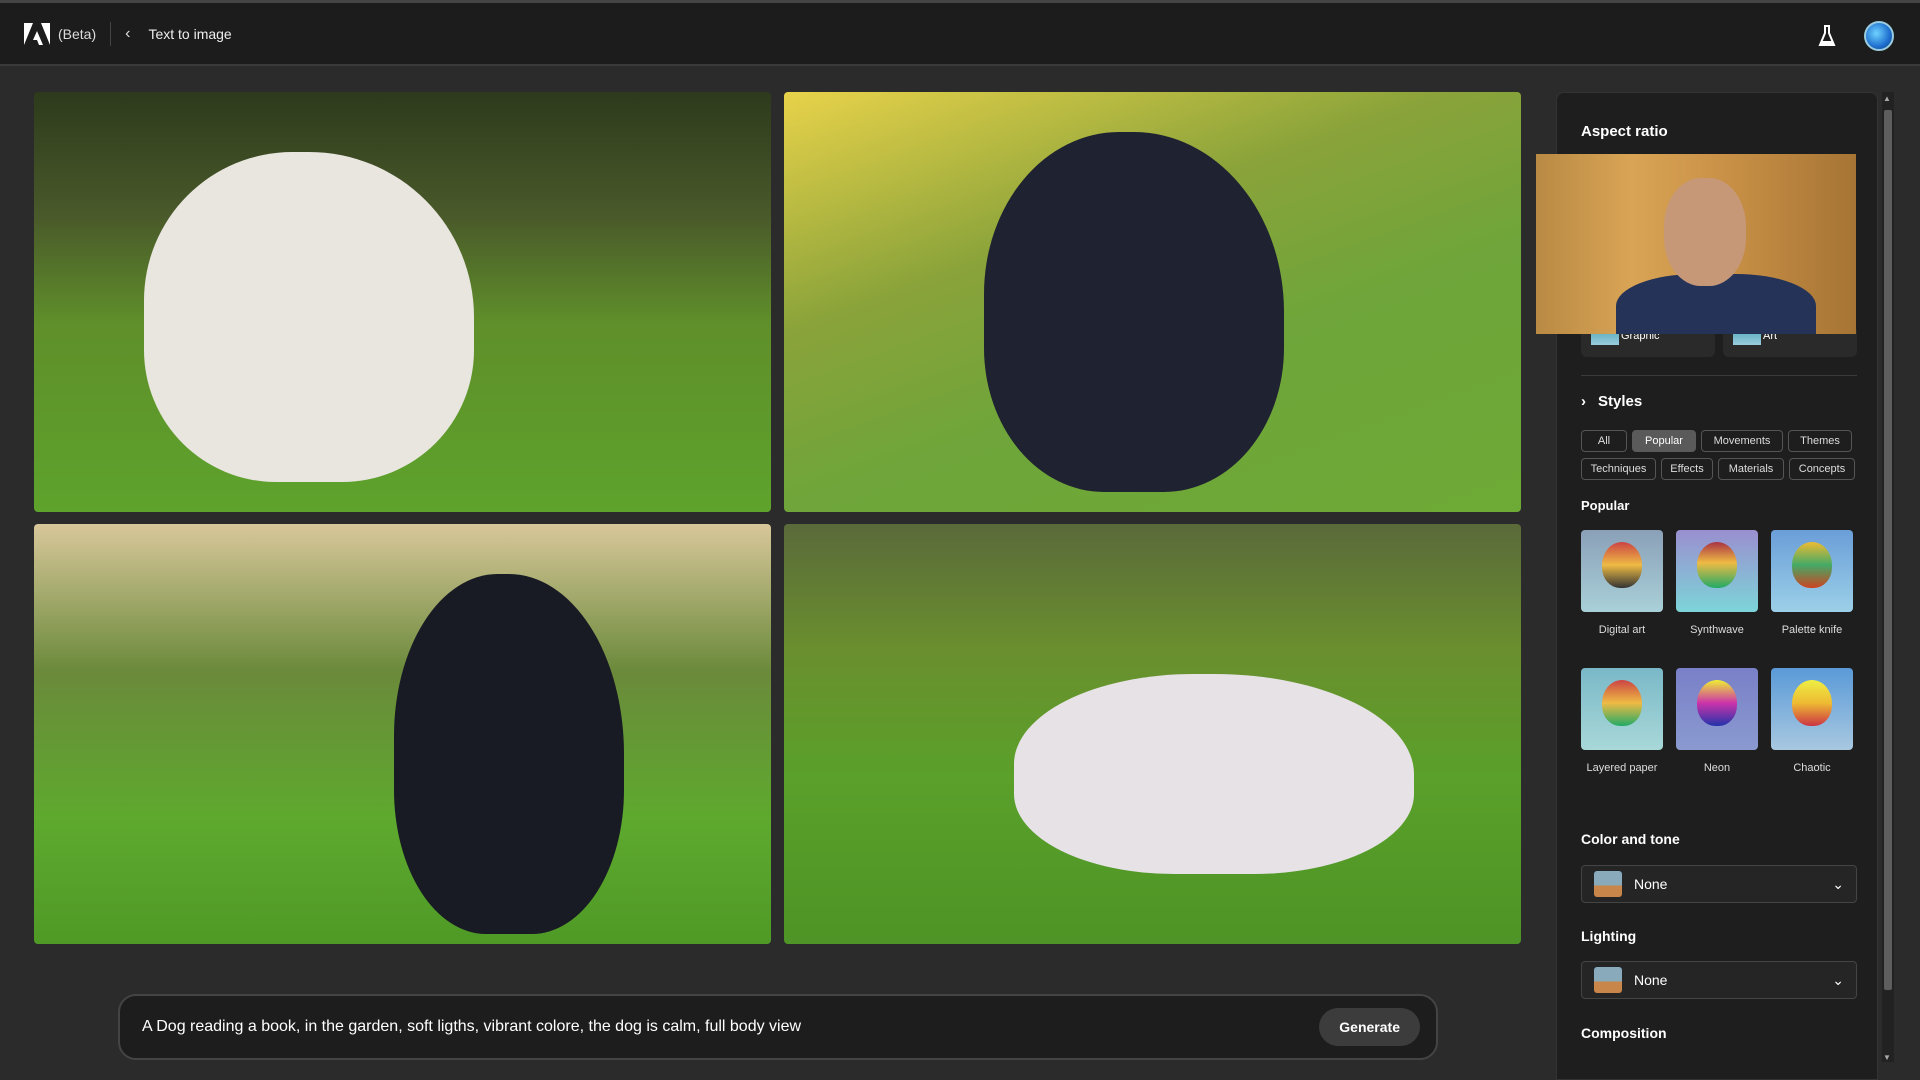  I want to click on lighting-heading: Lighting, so click(1609, 936).